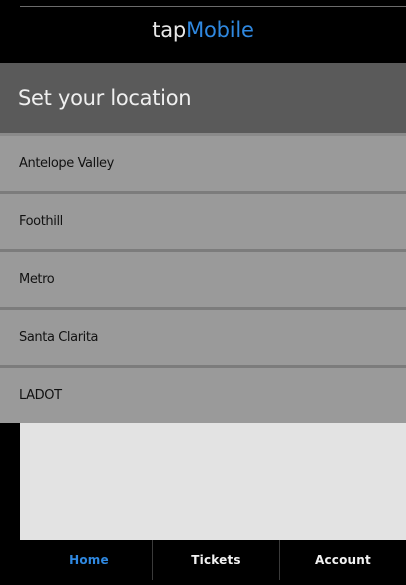 The width and height of the screenshot is (406, 585). I want to click on location-item-label: Metro, so click(37, 279).